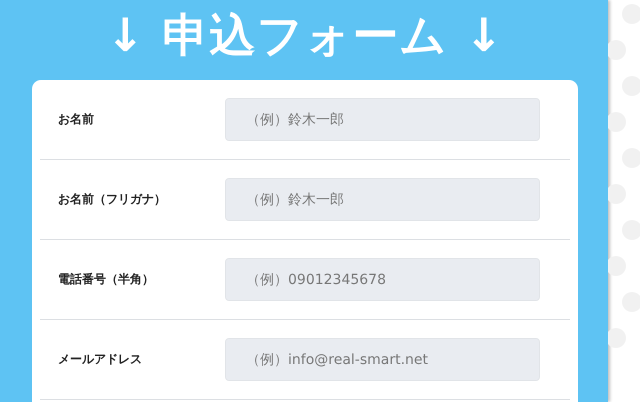  What do you see at coordinates (305, 35) in the screenshot?
I see `form-heading: ↓ 申込フォーム ↓` at bounding box center [305, 35].